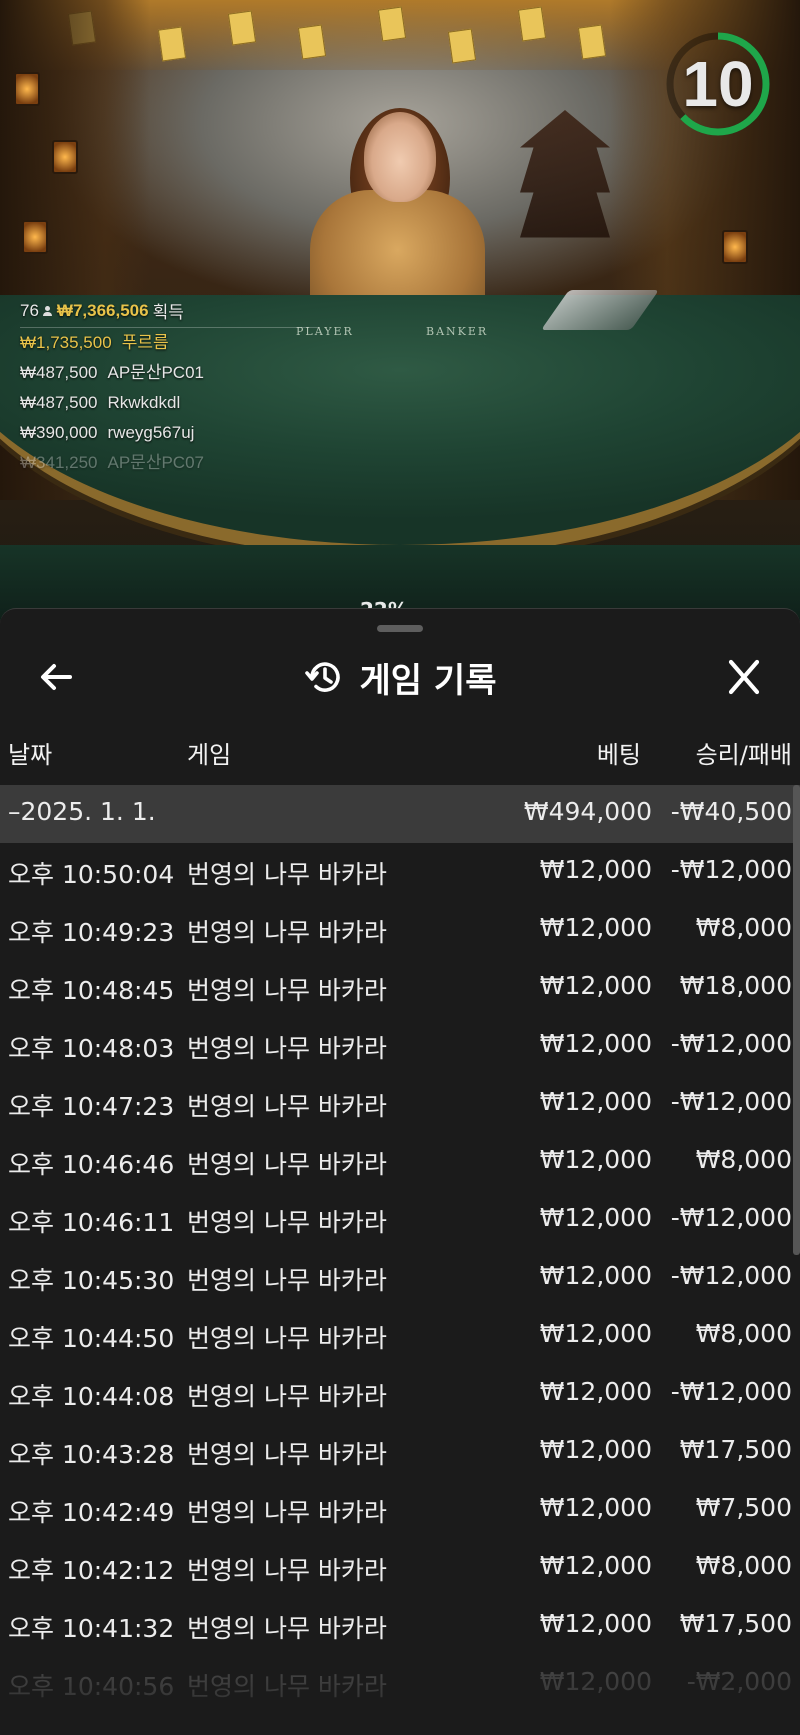  I want to click on winner-row: ₩487,500 Rkwkdkdl, so click(170, 403).